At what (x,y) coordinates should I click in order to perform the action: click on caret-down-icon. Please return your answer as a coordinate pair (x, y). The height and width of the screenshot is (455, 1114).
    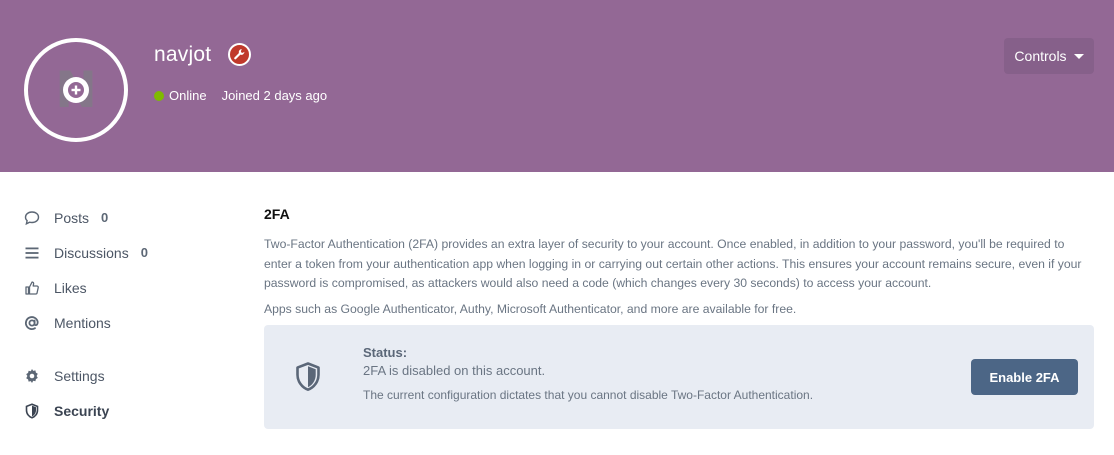
    Looking at the image, I should click on (1078, 56).